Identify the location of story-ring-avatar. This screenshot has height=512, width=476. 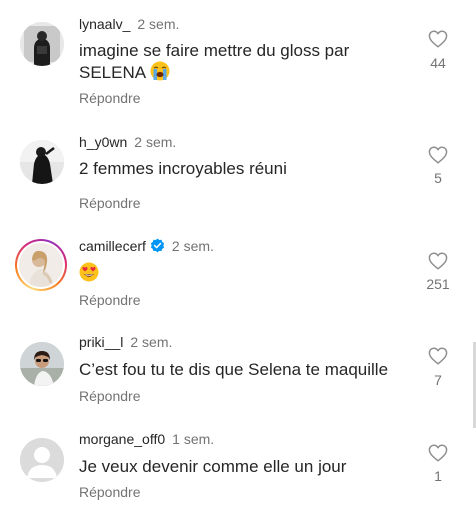
(41, 265).